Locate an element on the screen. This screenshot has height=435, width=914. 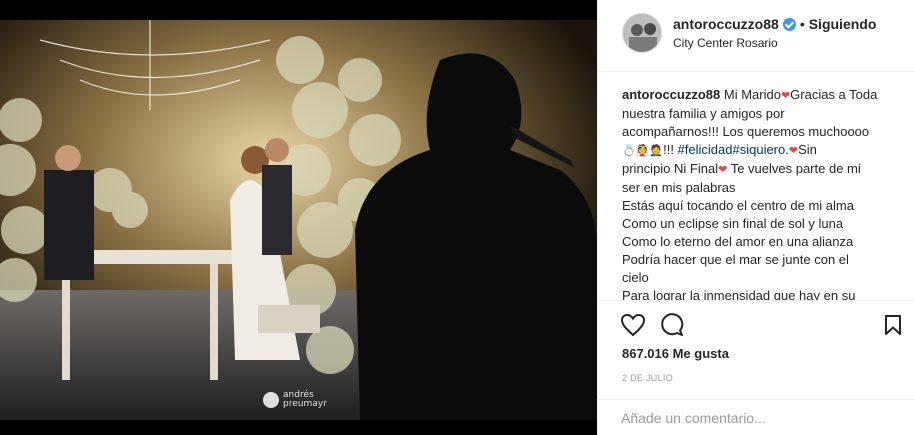
caption-text: principio Ni Final is located at coordinates (670, 168).